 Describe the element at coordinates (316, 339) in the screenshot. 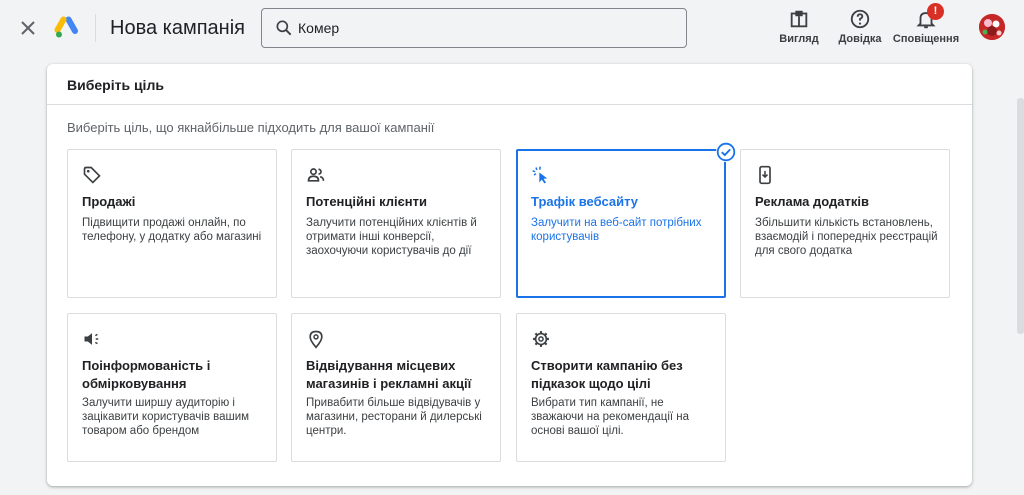

I see `location-pin-icon` at that location.